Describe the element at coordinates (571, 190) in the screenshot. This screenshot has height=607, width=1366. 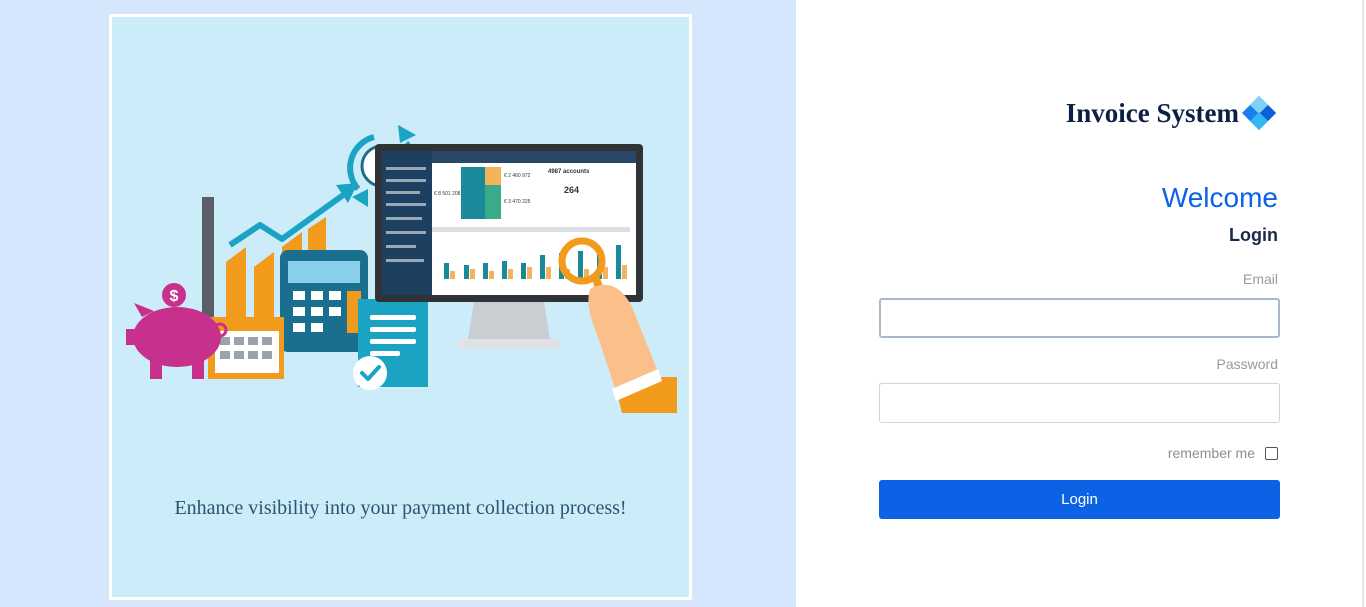
I see `svg-text: 264` at that location.